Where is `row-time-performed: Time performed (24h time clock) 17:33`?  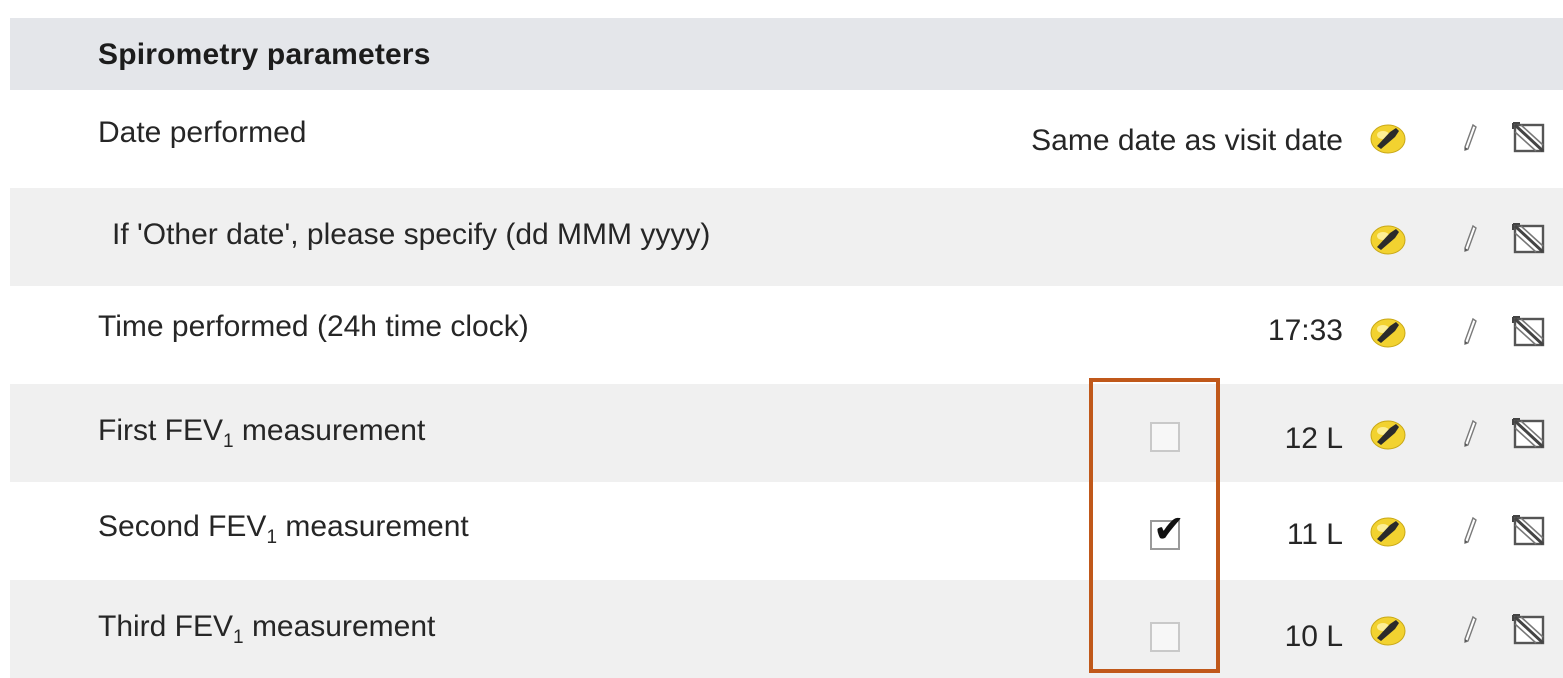 row-time-performed: Time performed (24h time clock) 17:33 is located at coordinates (786, 335).